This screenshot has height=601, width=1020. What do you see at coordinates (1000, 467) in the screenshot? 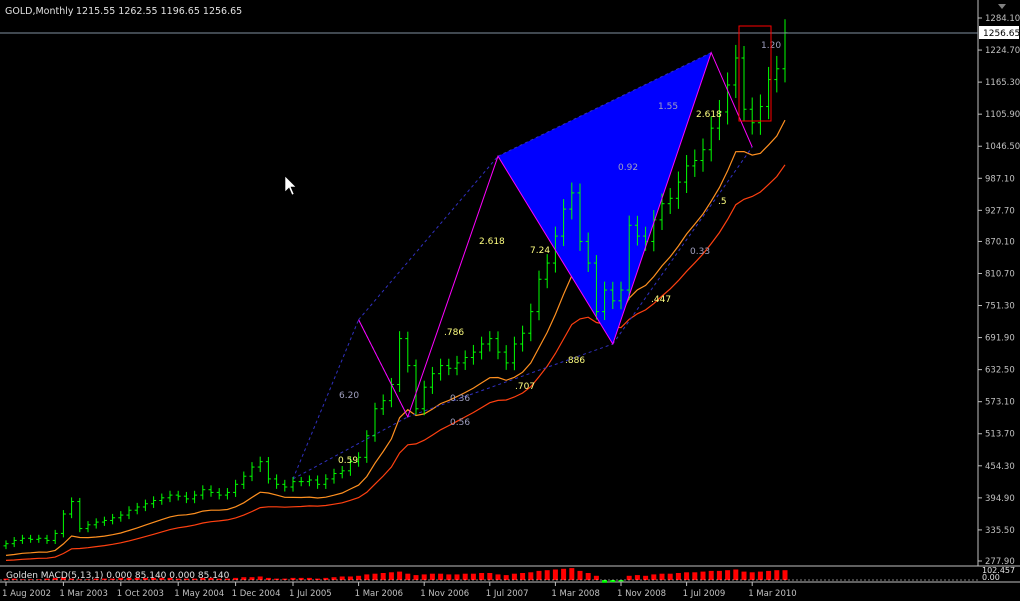
I see `ytick-label: 454.30` at bounding box center [1000, 467].